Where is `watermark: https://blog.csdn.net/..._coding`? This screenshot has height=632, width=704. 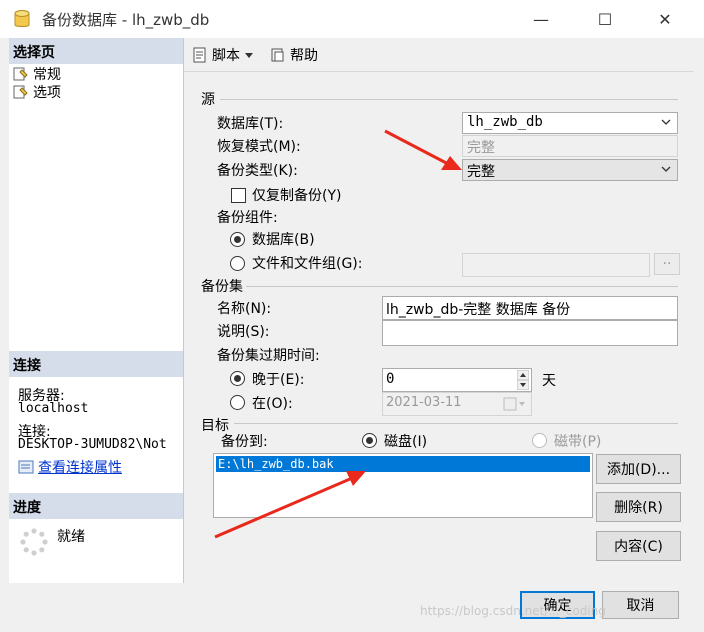
watermark: https://blog.csdn.net/..._coding is located at coordinates (513, 611).